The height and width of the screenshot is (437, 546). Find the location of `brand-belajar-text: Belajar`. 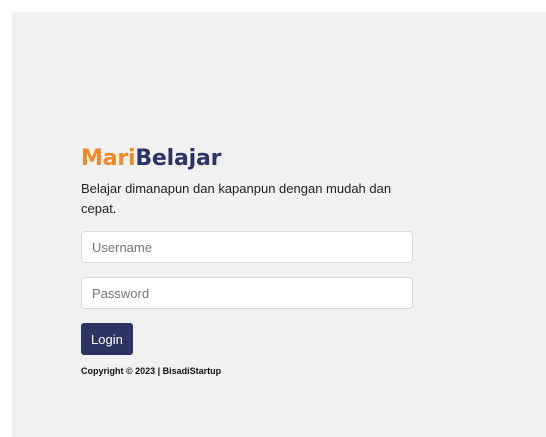

brand-belajar-text: Belajar is located at coordinates (178, 158).